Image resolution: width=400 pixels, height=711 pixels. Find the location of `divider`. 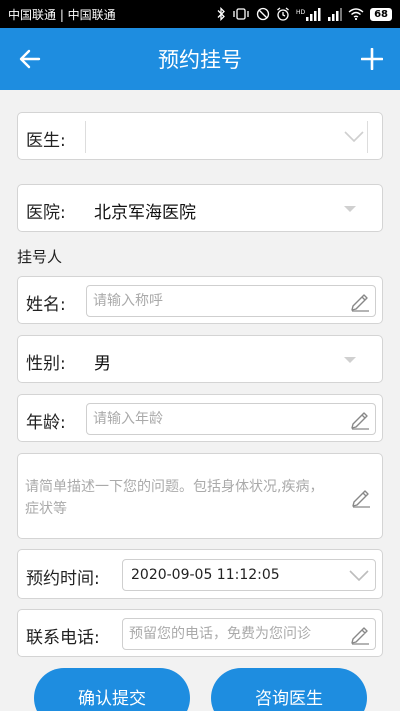

divider is located at coordinates (367, 137).